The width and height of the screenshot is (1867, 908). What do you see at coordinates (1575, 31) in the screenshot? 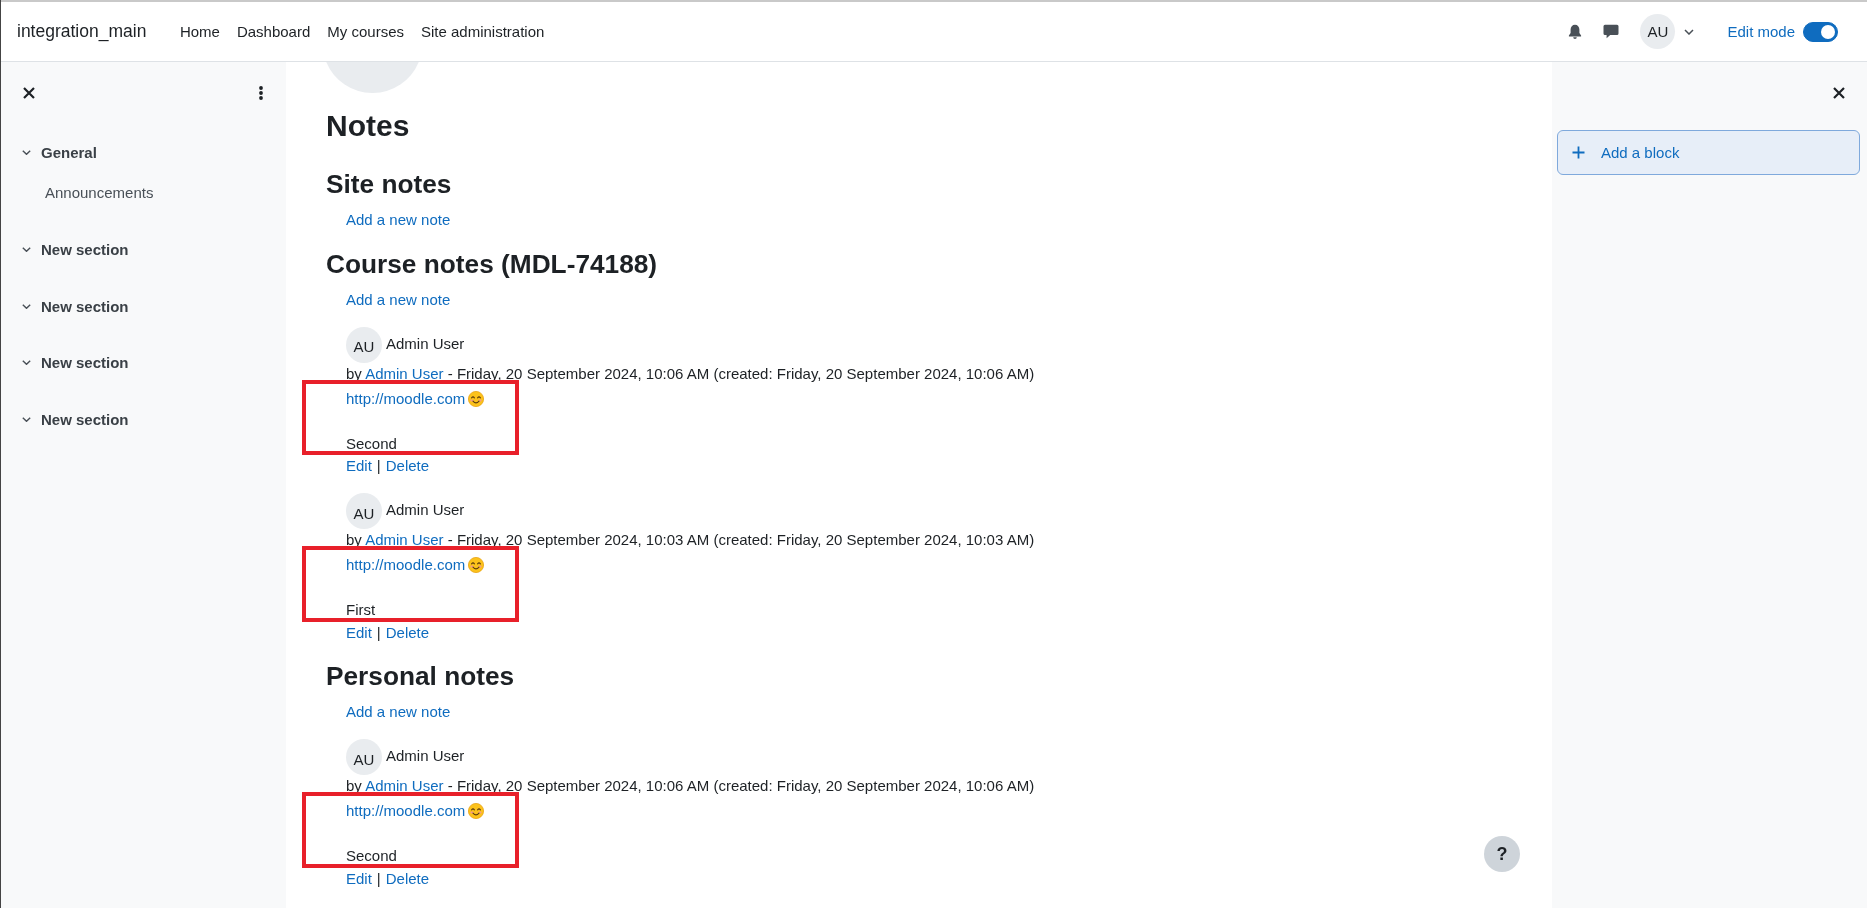
I see `bell-icon` at bounding box center [1575, 31].